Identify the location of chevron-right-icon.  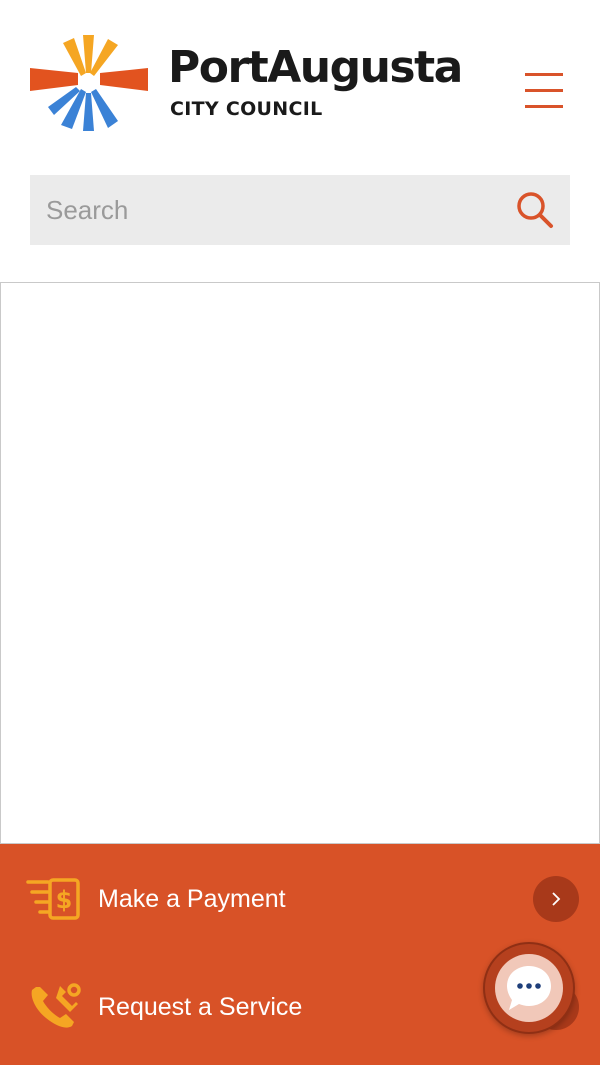
(556, 899).